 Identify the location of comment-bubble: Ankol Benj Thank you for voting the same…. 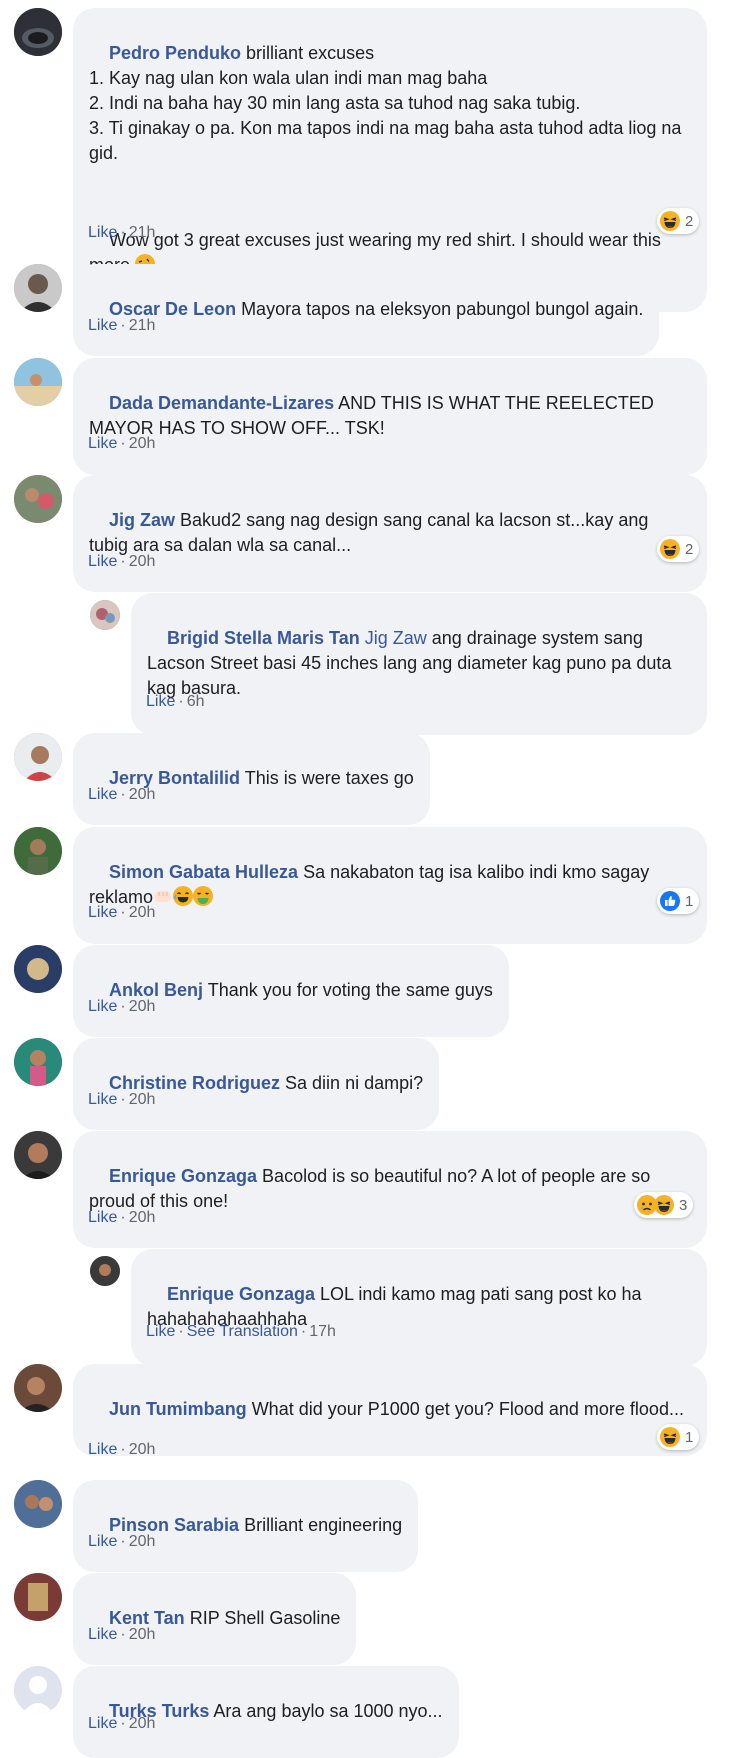
(291, 991).